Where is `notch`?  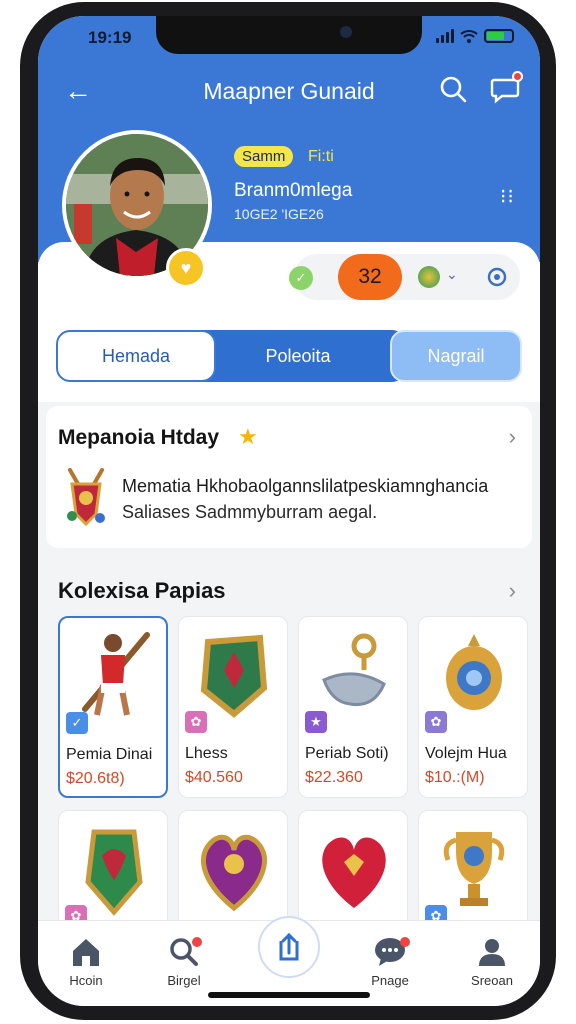 notch is located at coordinates (289, 35).